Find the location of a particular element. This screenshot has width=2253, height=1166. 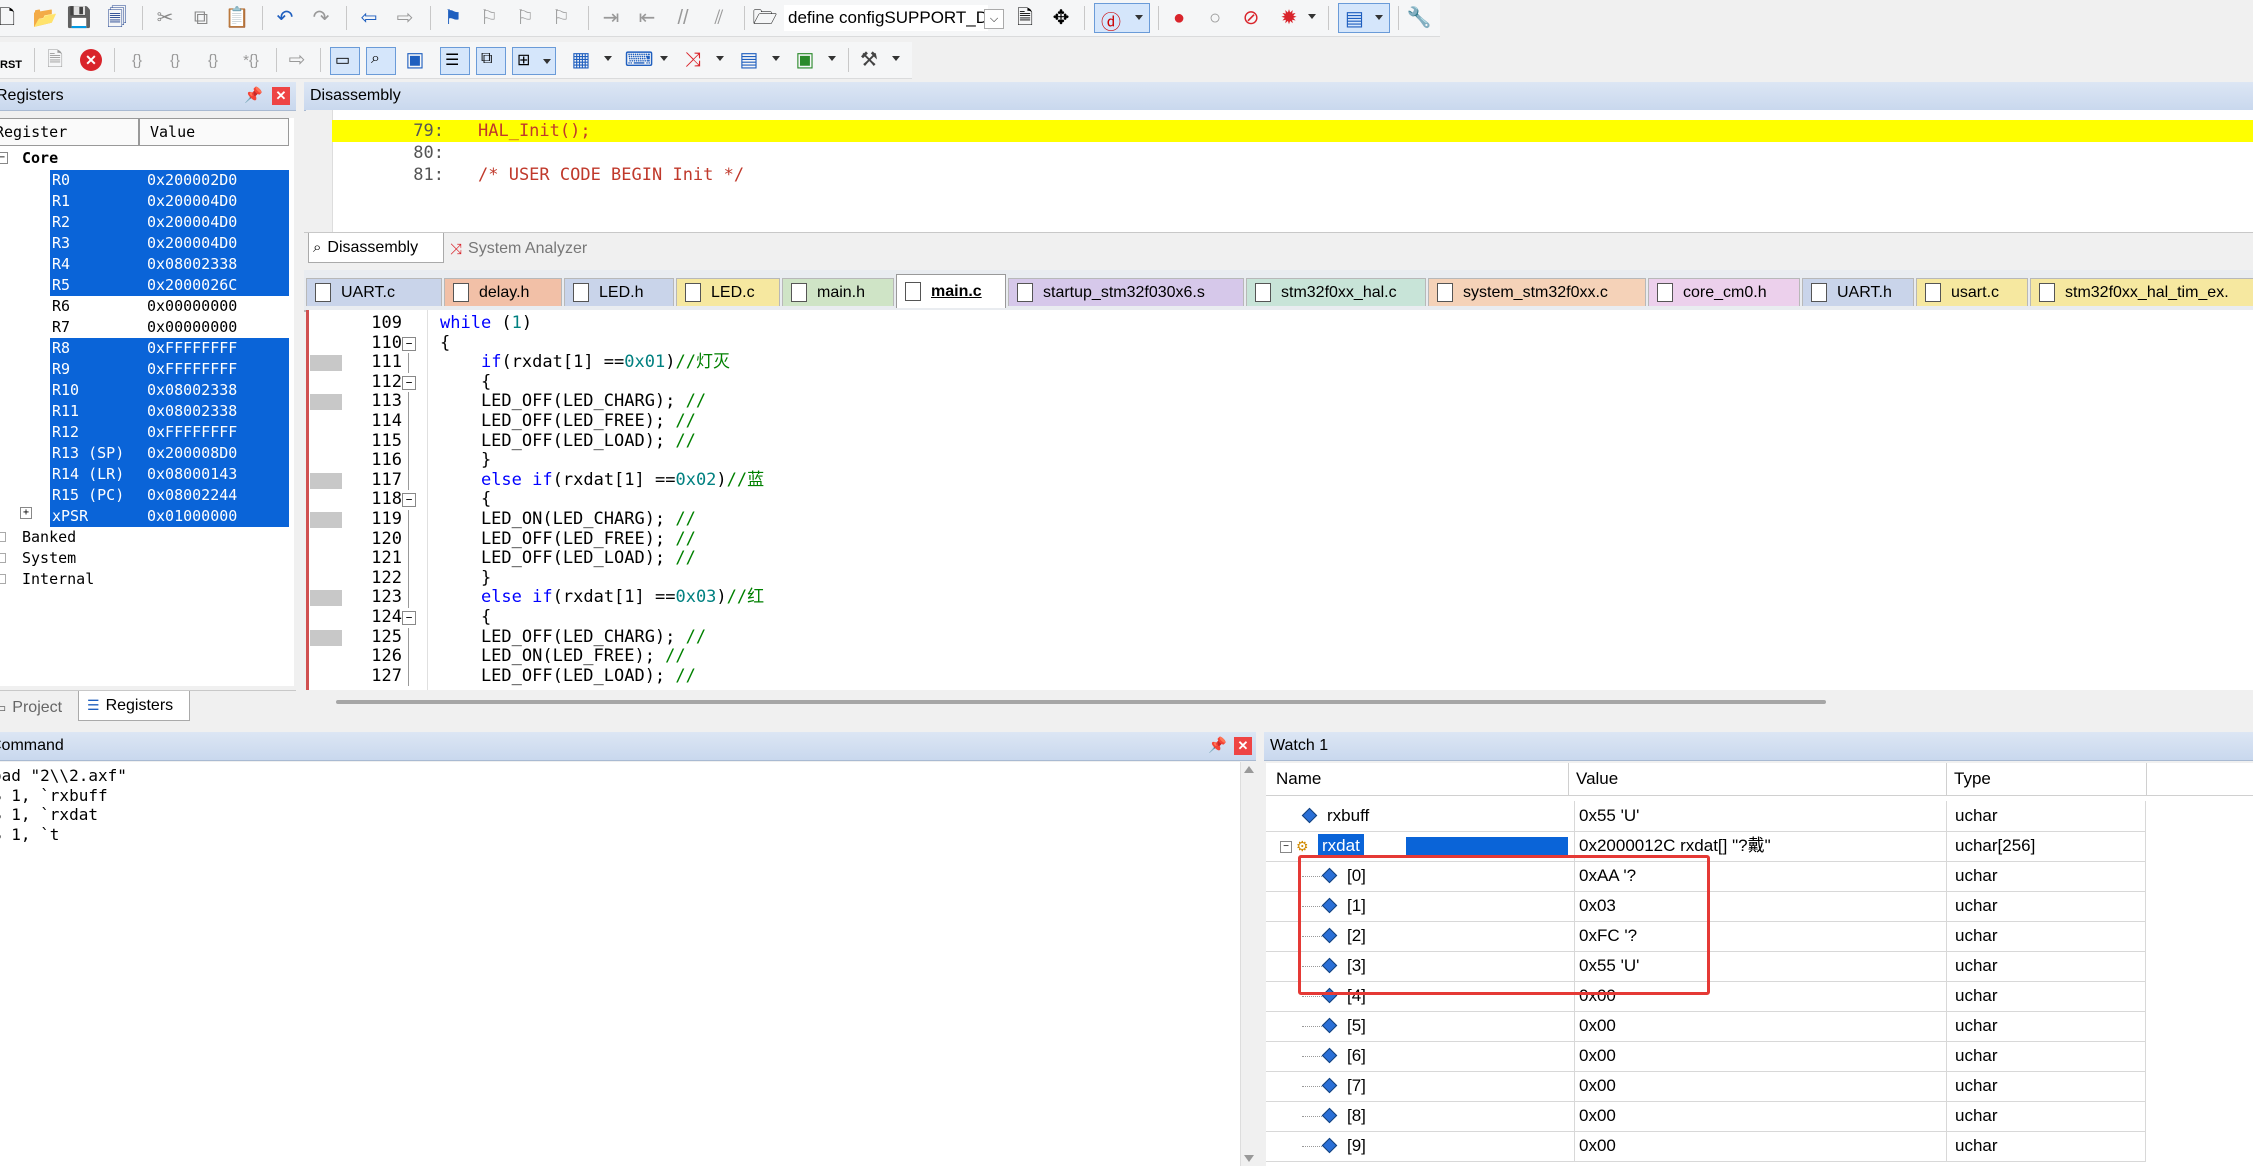

debug-session-button: ⓓ is located at coordinates (1122, 18).